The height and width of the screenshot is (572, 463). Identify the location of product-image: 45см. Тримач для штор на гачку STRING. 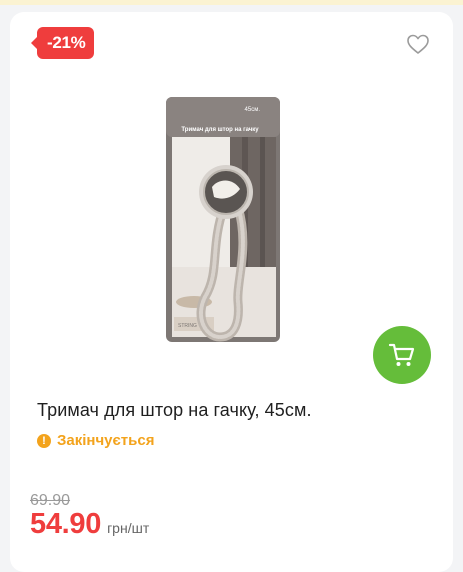
(225, 224).